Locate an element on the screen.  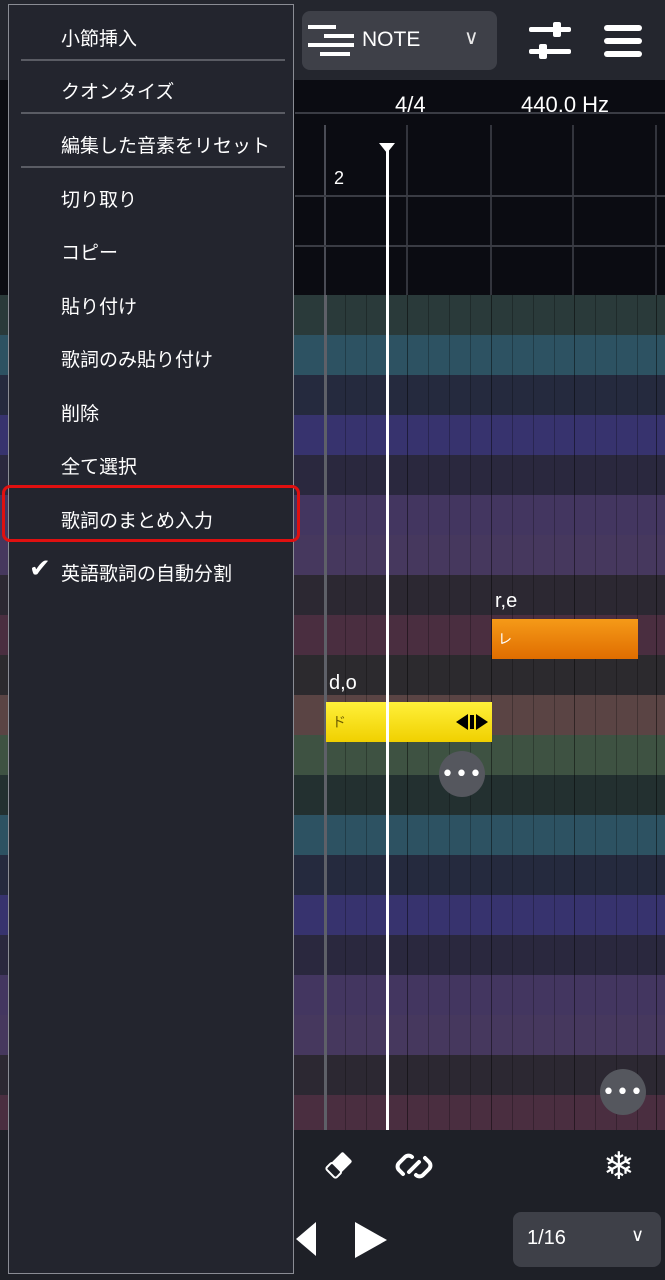
note-re: レ is located at coordinates (565, 639).